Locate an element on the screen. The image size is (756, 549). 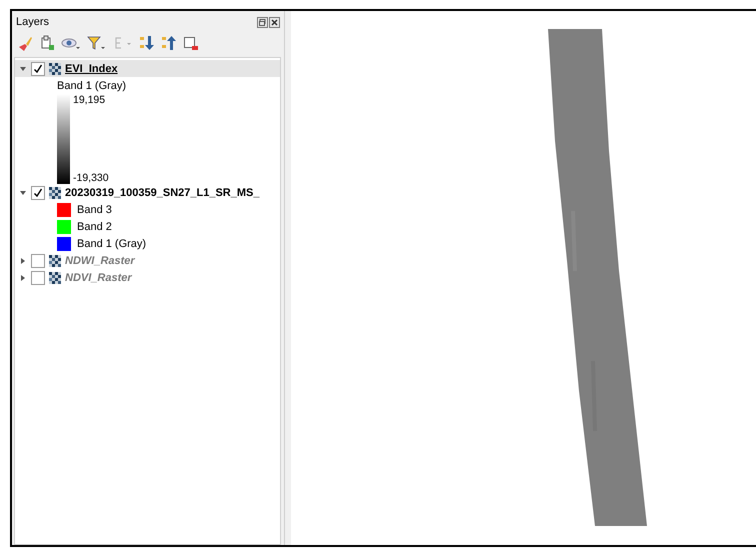
close-icon is located at coordinates (274, 22).